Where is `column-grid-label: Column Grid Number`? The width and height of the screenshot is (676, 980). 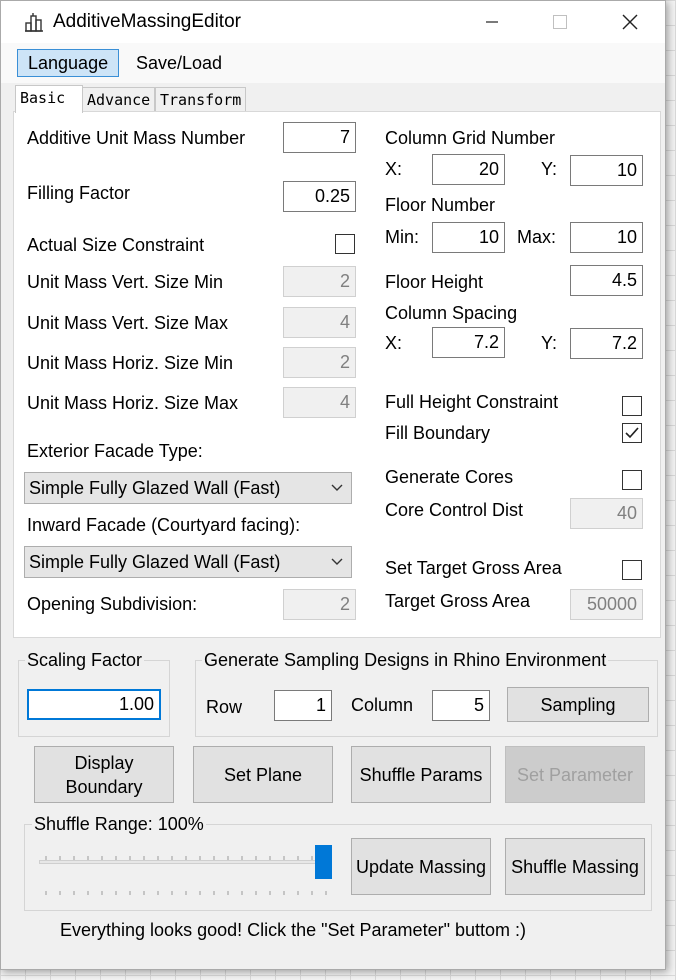
column-grid-label: Column Grid Number is located at coordinates (470, 138).